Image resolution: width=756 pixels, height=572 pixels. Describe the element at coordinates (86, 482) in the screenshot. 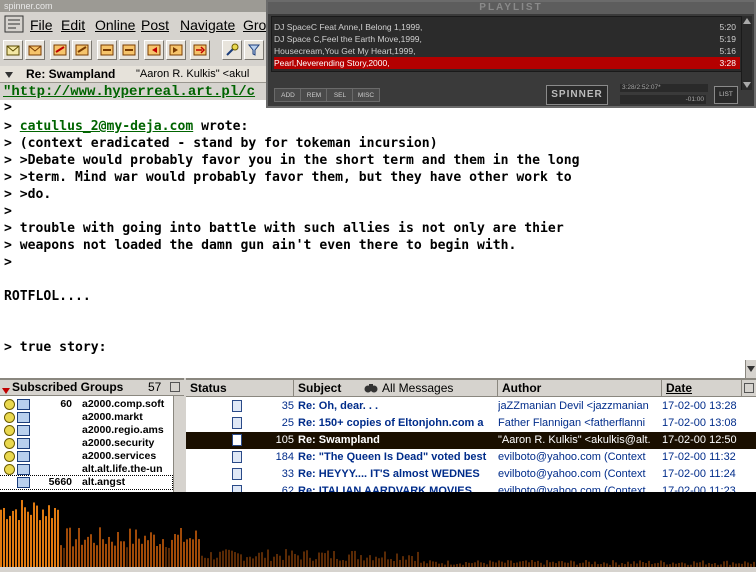

I see `group-item-selected: 5660 alt.angst` at that location.